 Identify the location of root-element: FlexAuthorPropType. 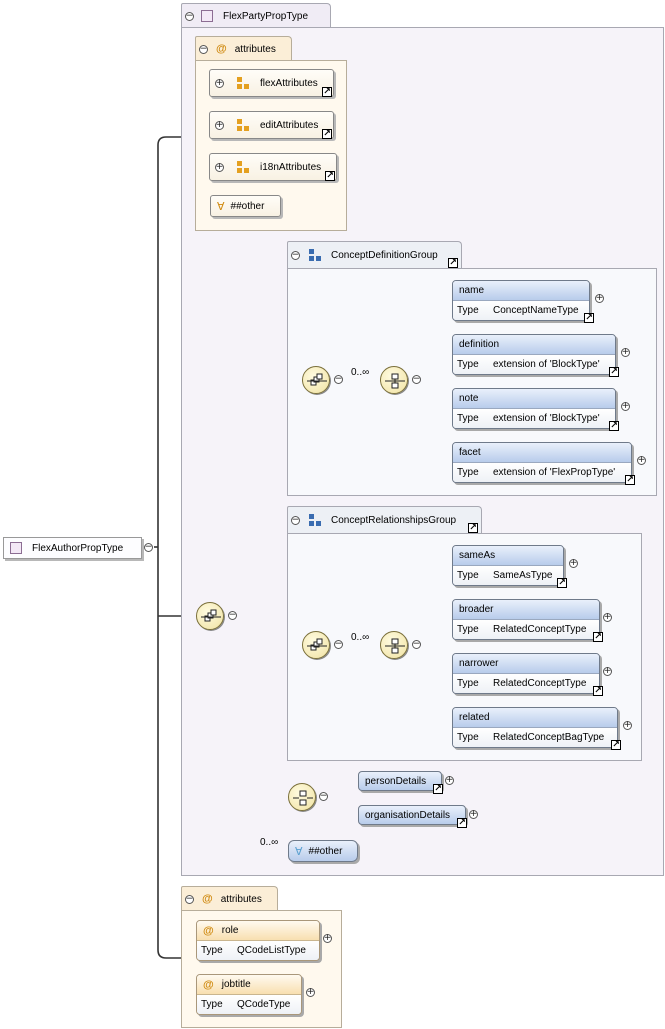
(72, 548).